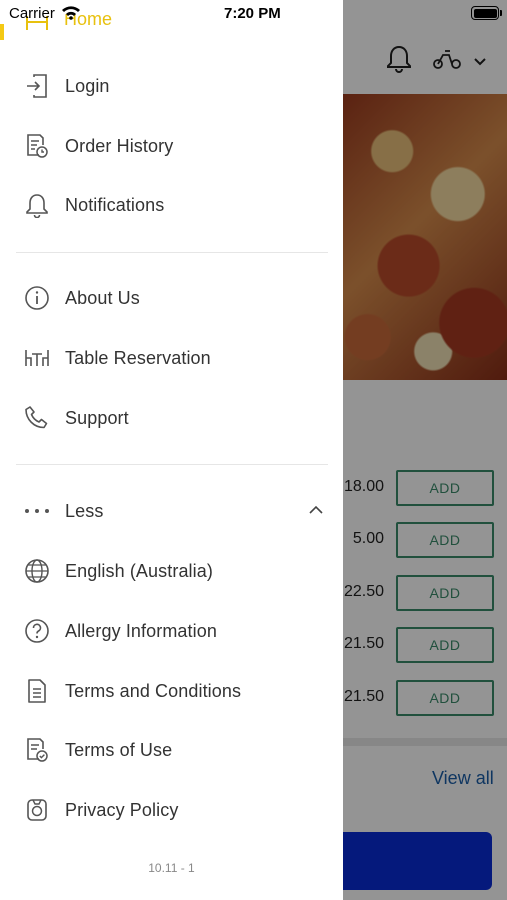  I want to click on bell-icon, so click(37, 205).